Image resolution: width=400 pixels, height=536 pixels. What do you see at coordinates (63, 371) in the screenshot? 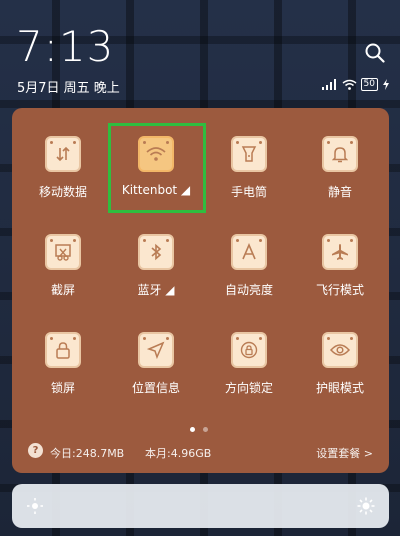
I see `toggle-lock: 锁屏` at bounding box center [63, 371].